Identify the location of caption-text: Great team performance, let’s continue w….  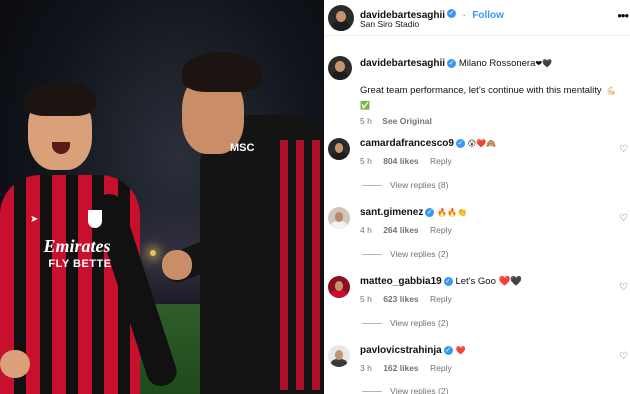
(481, 90).